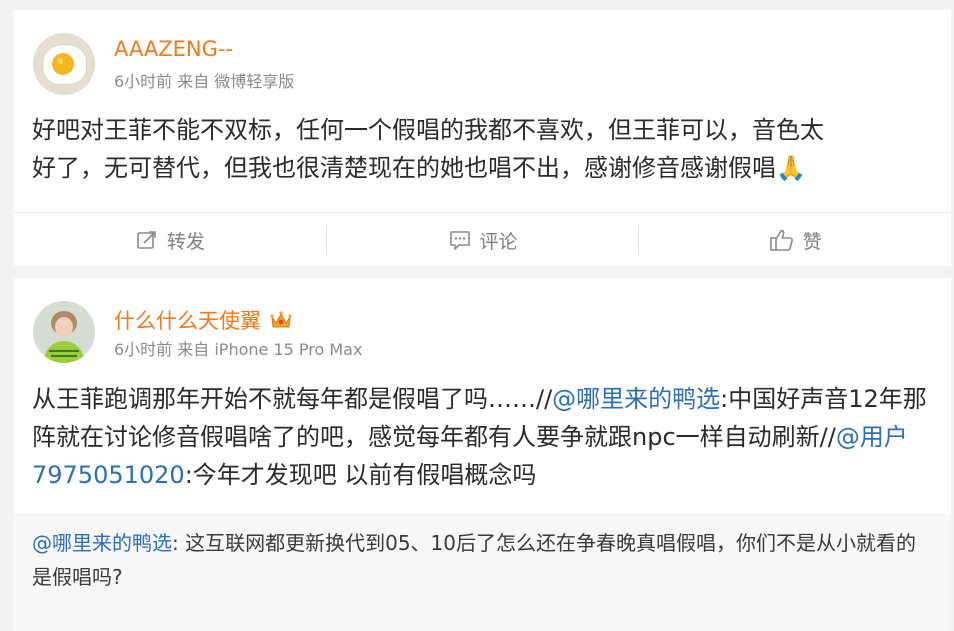 The width and height of the screenshot is (954, 631). I want to click on content-text: 从王菲跑调那年开始不就每年都是假唱了吗……//, so click(292, 399).